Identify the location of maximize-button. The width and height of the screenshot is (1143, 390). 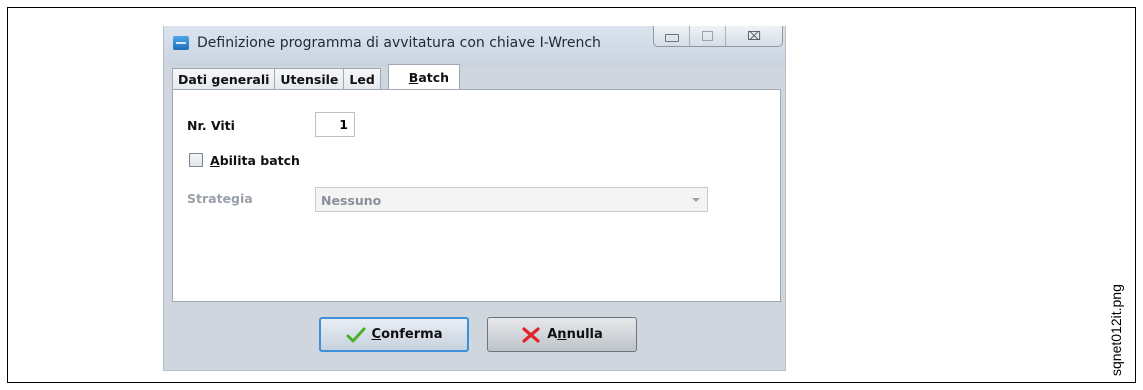
(708, 36).